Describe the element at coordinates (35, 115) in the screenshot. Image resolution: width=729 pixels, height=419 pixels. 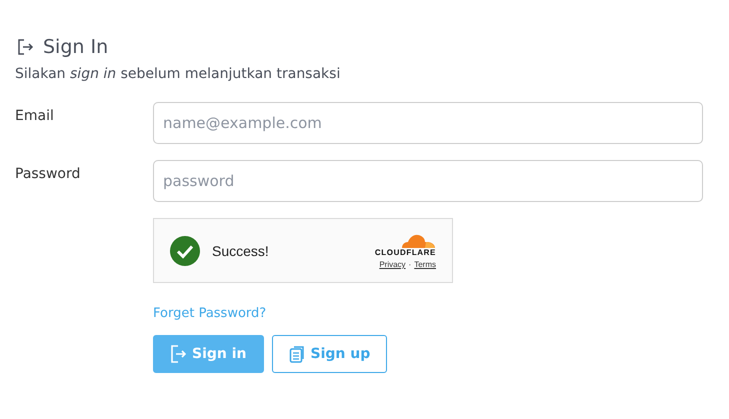
I see `field-label: Email` at that location.